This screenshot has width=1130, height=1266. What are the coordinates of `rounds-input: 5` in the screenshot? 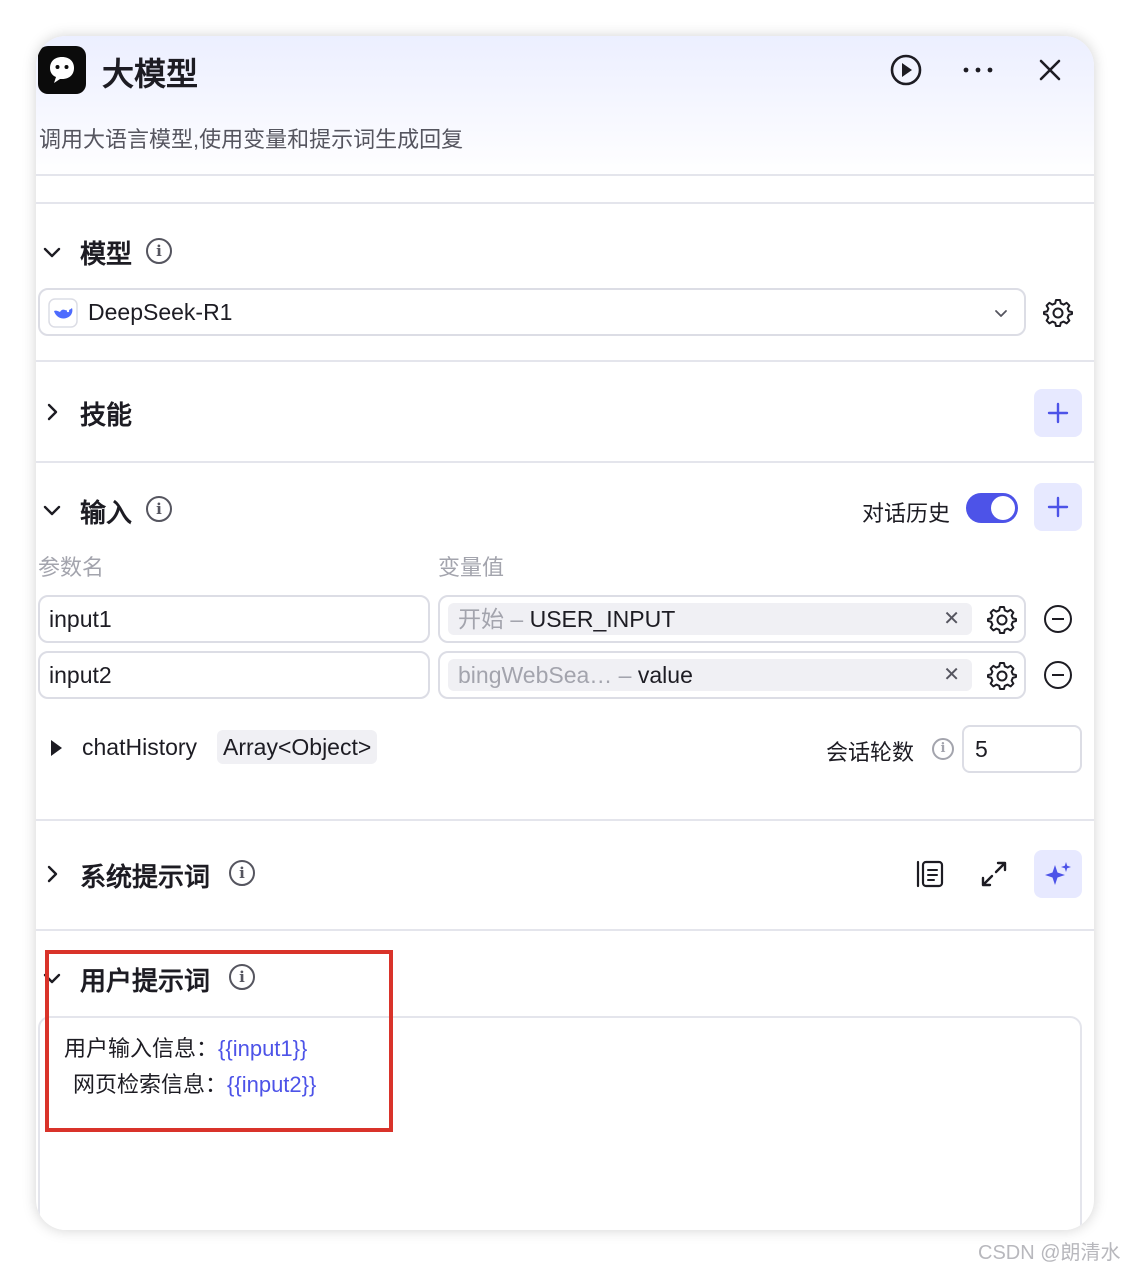 It's located at (1022, 749).